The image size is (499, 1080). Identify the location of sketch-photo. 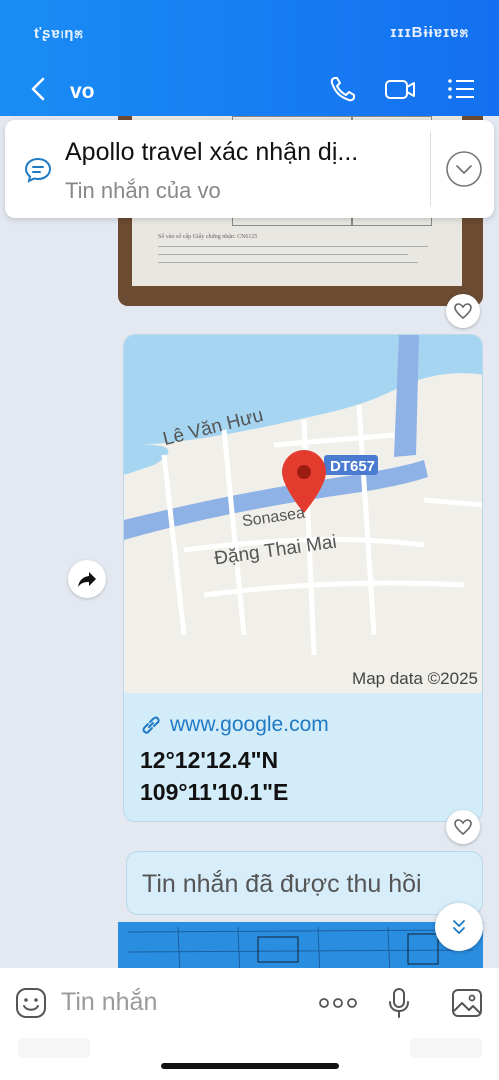
(300, 945).